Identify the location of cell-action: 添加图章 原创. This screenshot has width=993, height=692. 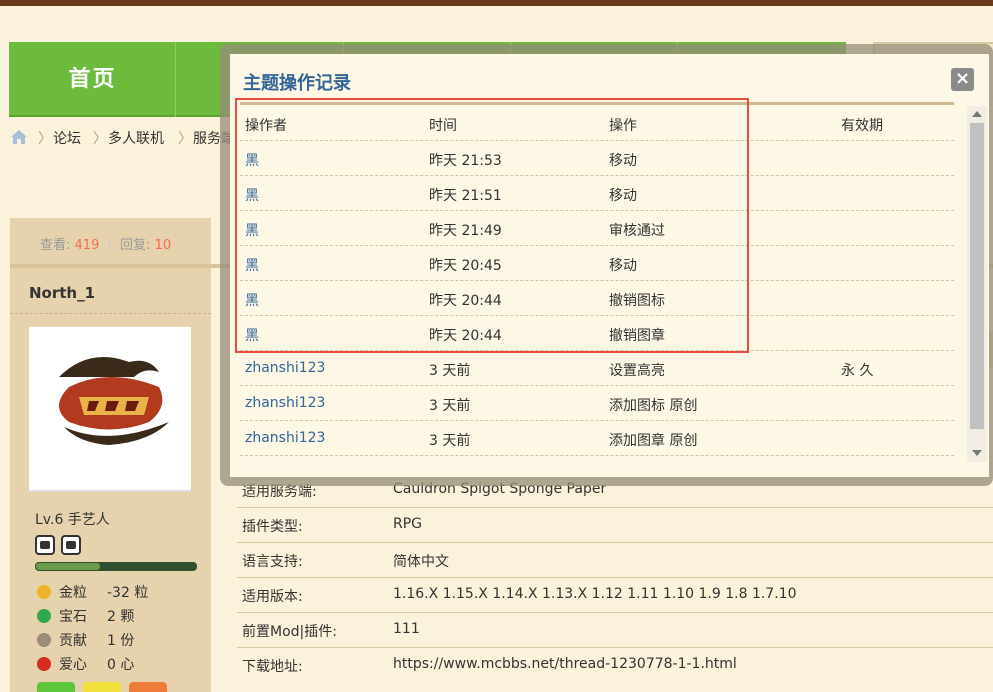
(653, 441).